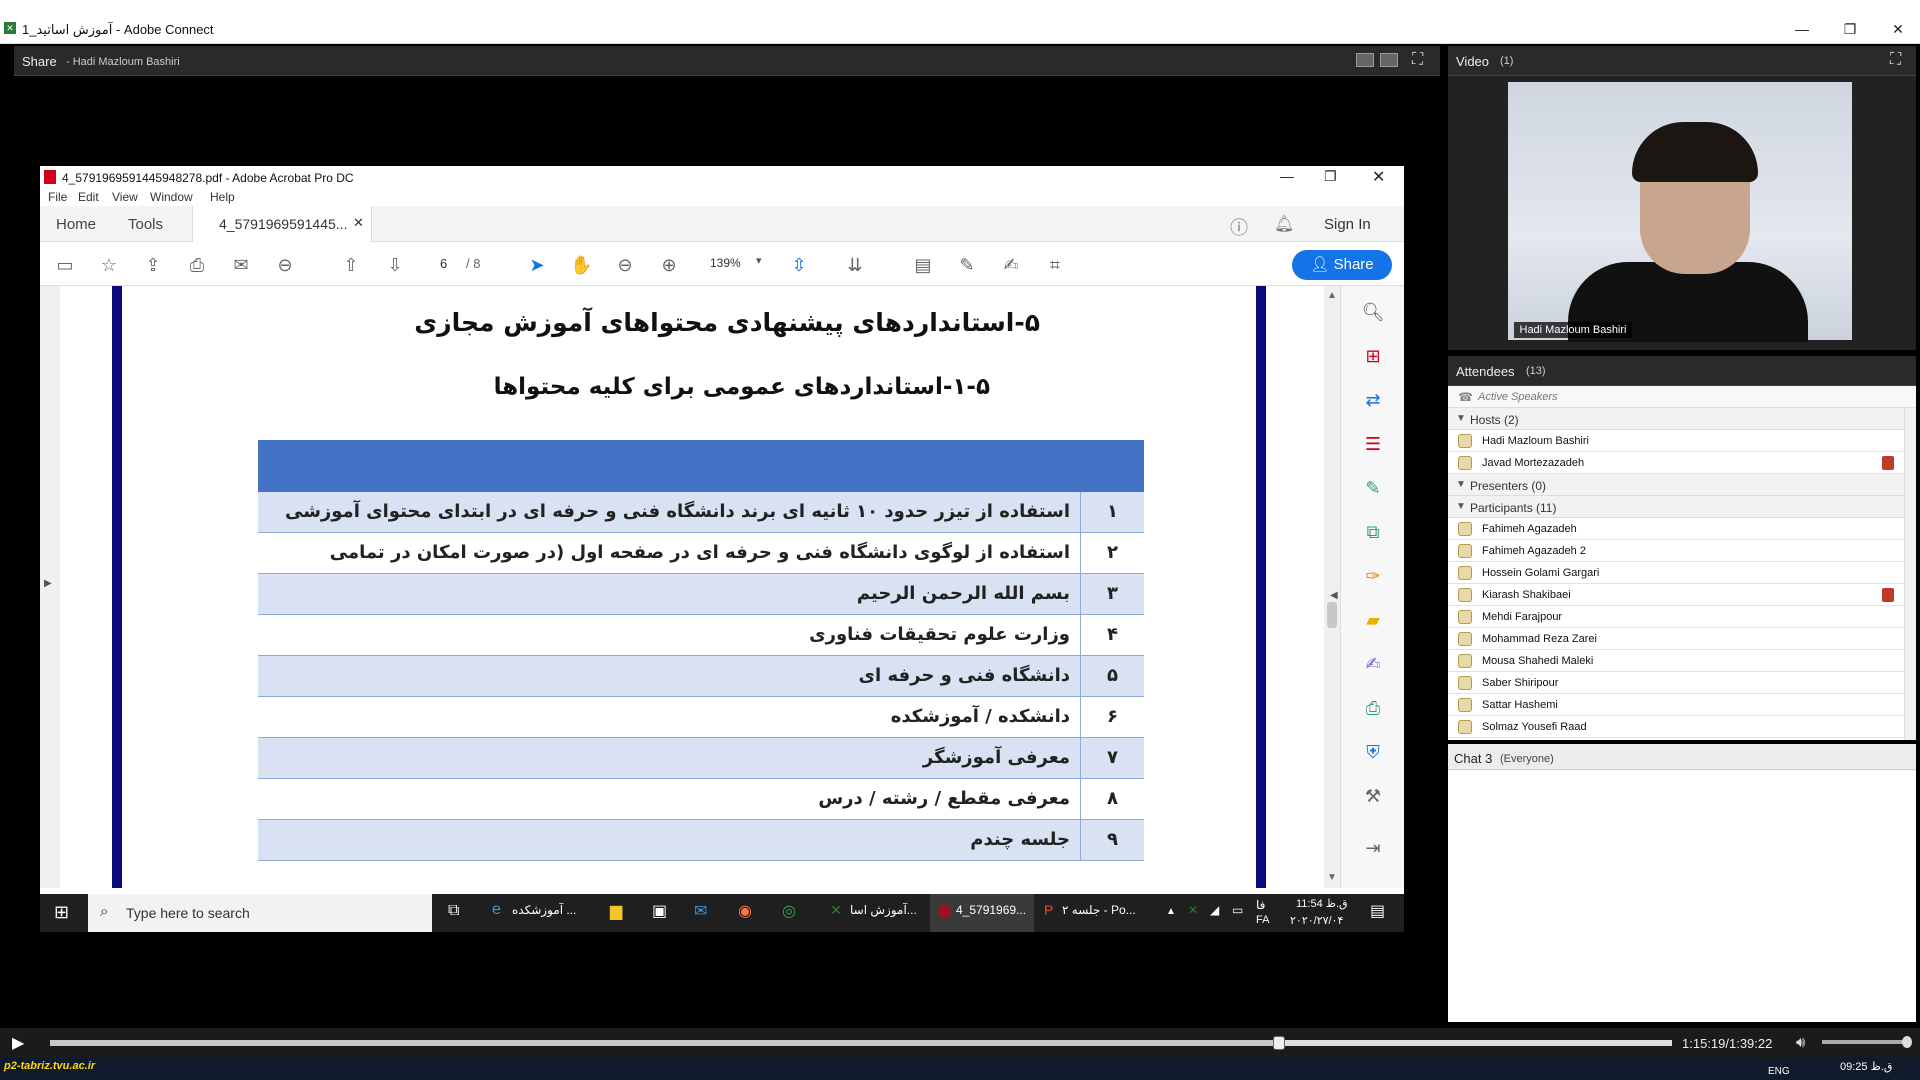 The width and height of the screenshot is (1920, 1080). Describe the element at coordinates (260, 913) in the screenshot. I see `taskbar-search-box: ⌕ Type here to search` at that location.